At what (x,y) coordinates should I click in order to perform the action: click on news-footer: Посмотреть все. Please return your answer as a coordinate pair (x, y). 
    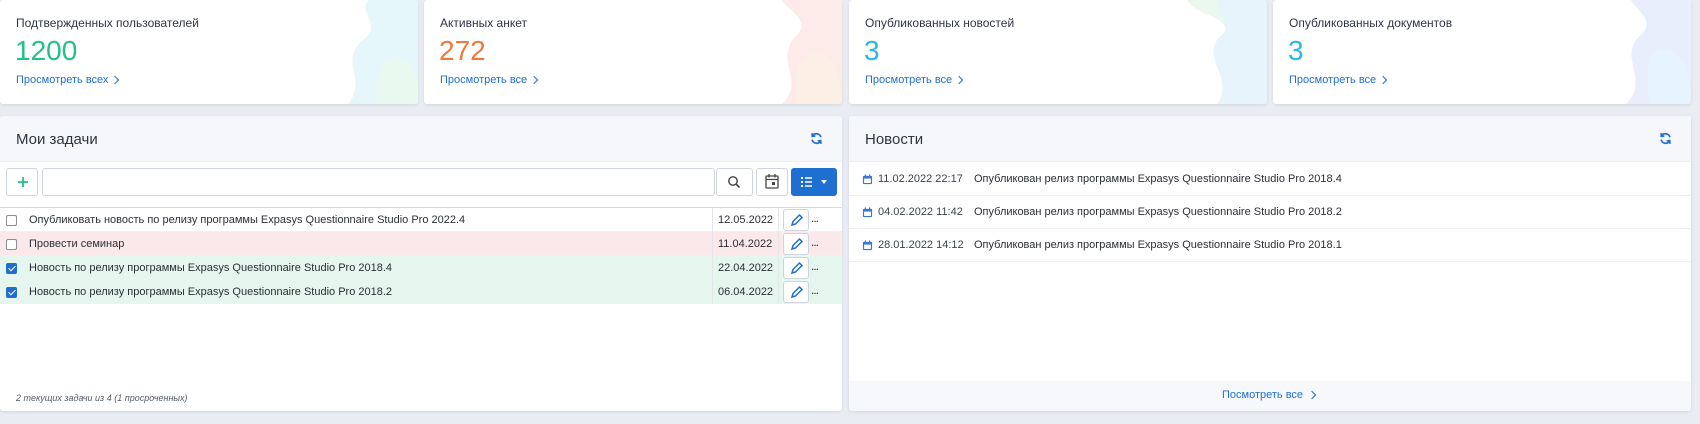
    Looking at the image, I should click on (1270, 396).